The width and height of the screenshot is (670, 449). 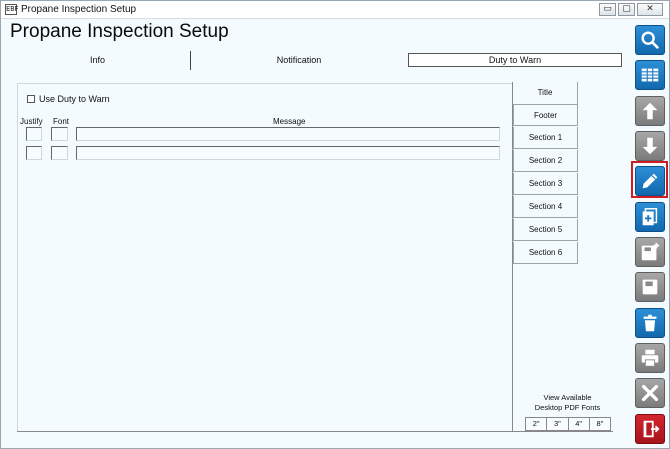 I want to click on save-as-new-button, so click(x=650, y=252).